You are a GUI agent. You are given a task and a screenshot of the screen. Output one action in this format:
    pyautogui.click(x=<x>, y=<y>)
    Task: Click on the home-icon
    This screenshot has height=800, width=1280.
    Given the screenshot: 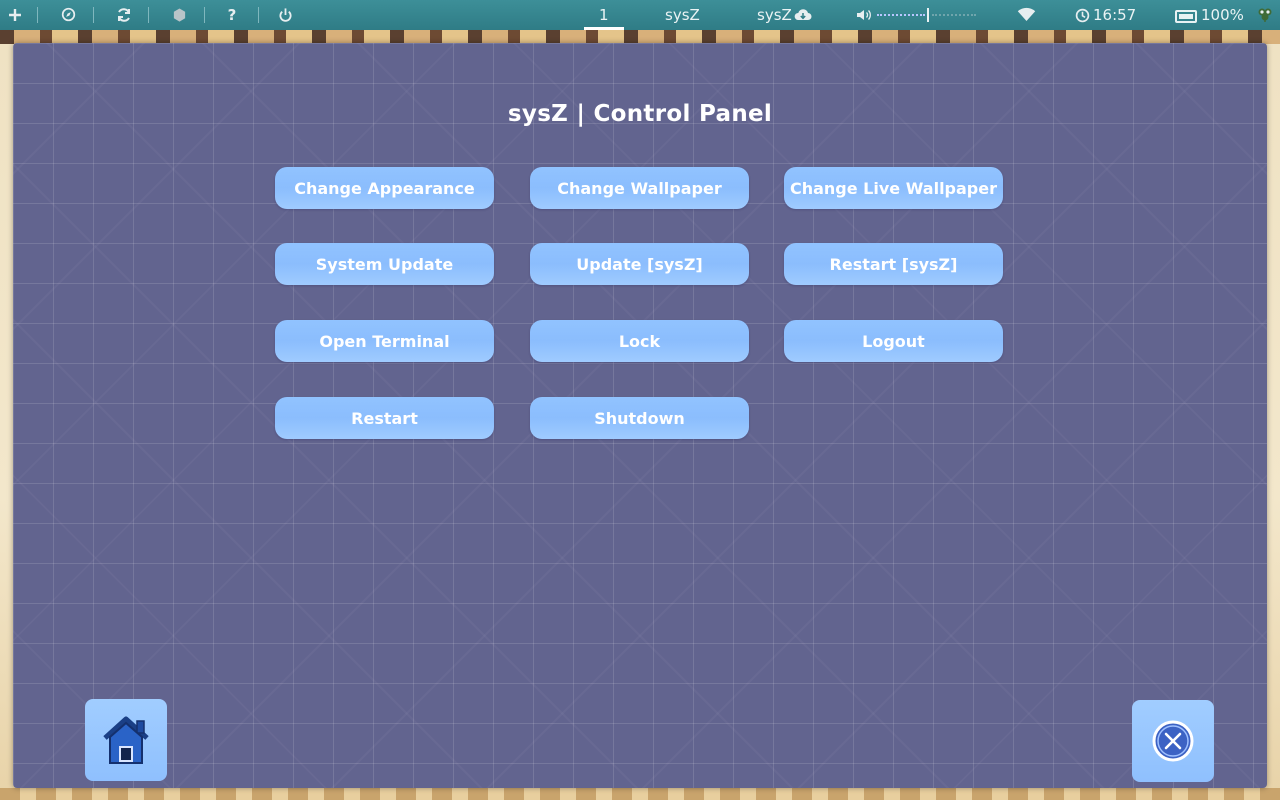 What is the action you would take?
    pyautogui.click(x=126, y=740)
    